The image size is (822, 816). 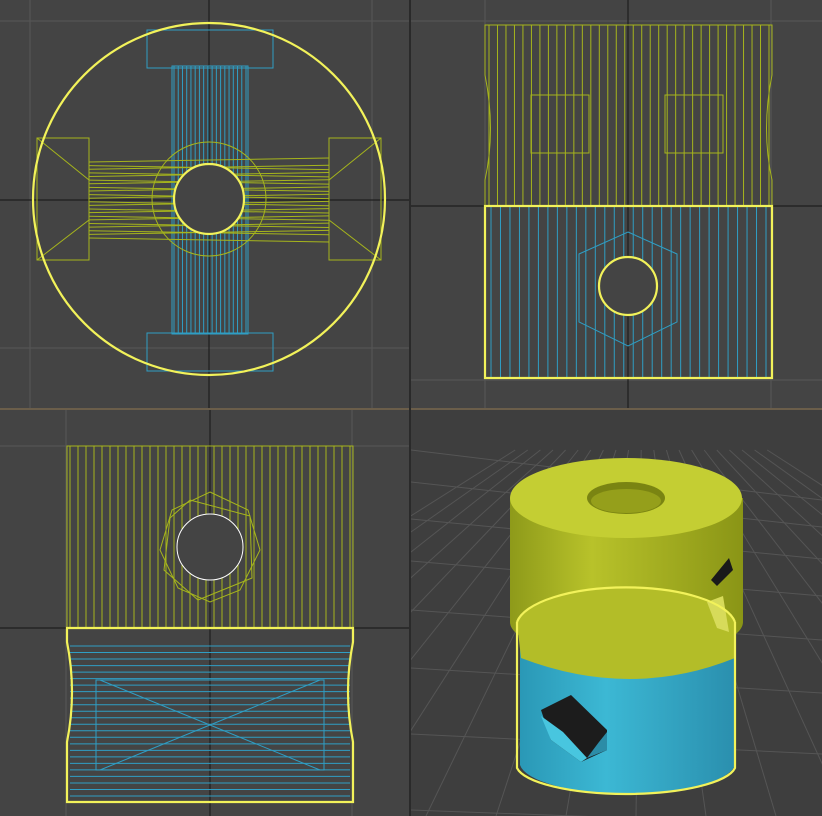 I want to click on side-hole, so click(x=210, y=547).